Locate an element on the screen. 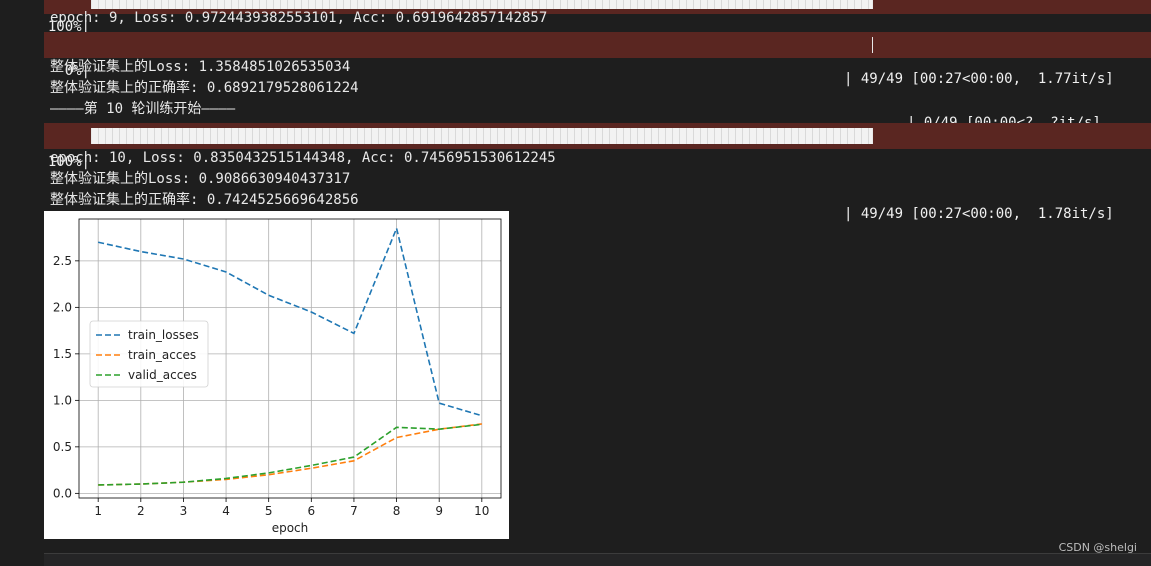  y-tick-label: 0.5 is located at coordinates (62, 447).